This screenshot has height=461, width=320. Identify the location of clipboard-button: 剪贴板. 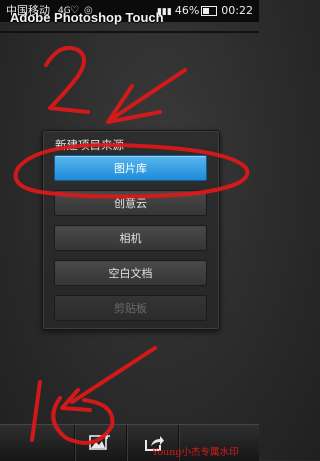
(130, 308).